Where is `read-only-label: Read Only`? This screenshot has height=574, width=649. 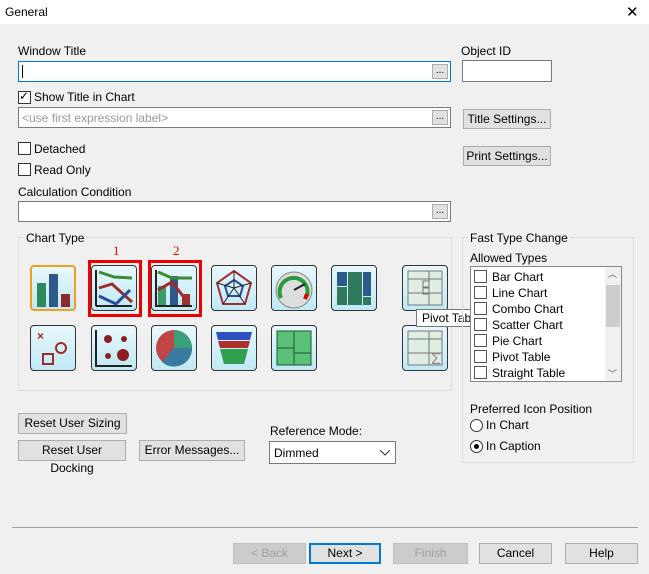 read-only-label: Read Only is located at coordinates (62, 170).